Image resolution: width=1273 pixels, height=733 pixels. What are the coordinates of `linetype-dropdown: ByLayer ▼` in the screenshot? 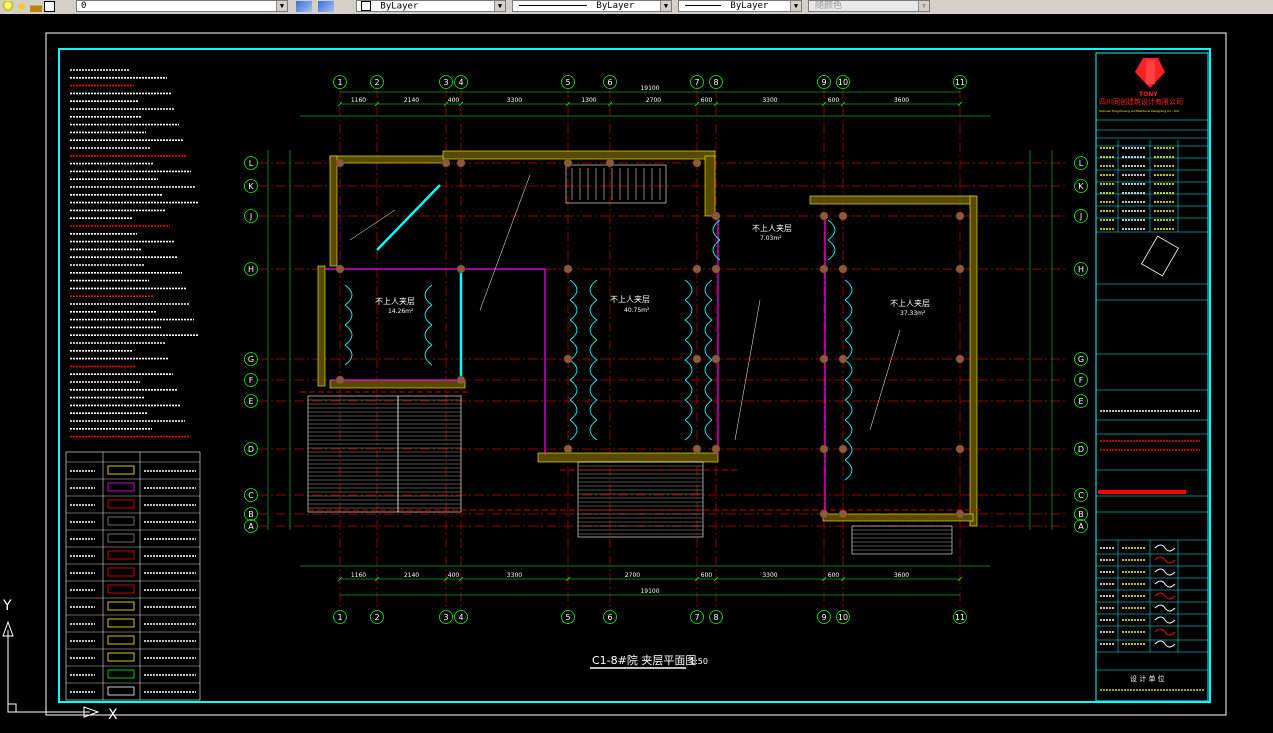 It's located at (592, 6).